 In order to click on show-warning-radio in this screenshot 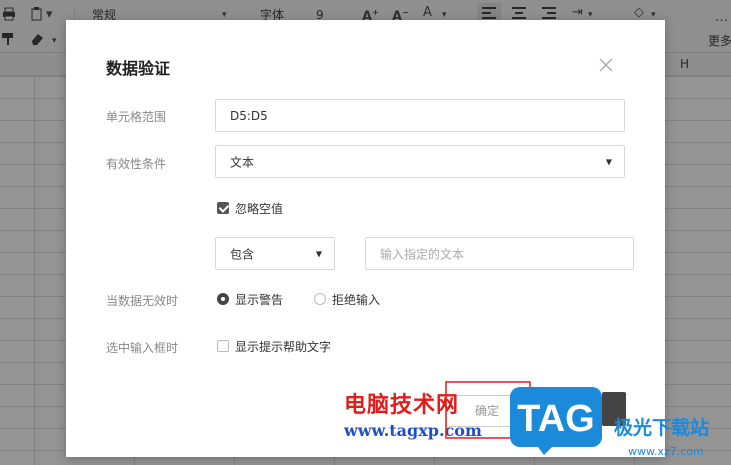, I will do `click(223, 299)`.